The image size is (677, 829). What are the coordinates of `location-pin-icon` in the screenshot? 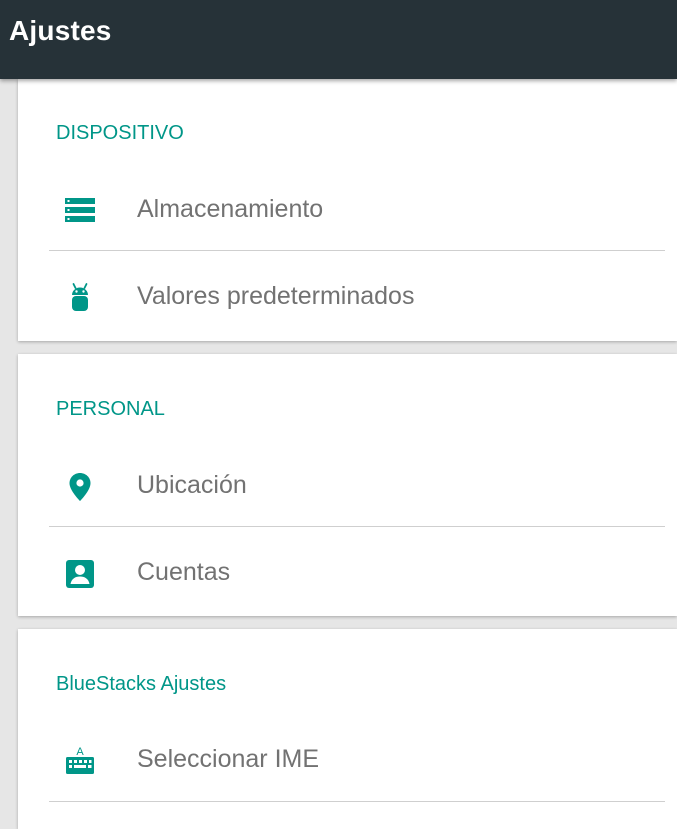 It's located at (80, 487).